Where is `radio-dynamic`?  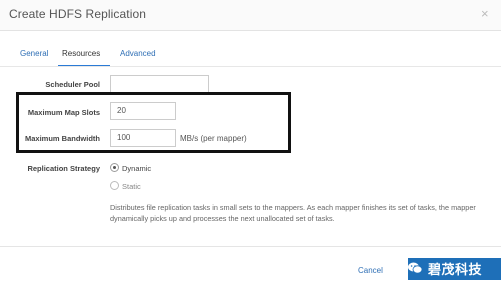 radio-dynamic is located at coordinates (114, 167).